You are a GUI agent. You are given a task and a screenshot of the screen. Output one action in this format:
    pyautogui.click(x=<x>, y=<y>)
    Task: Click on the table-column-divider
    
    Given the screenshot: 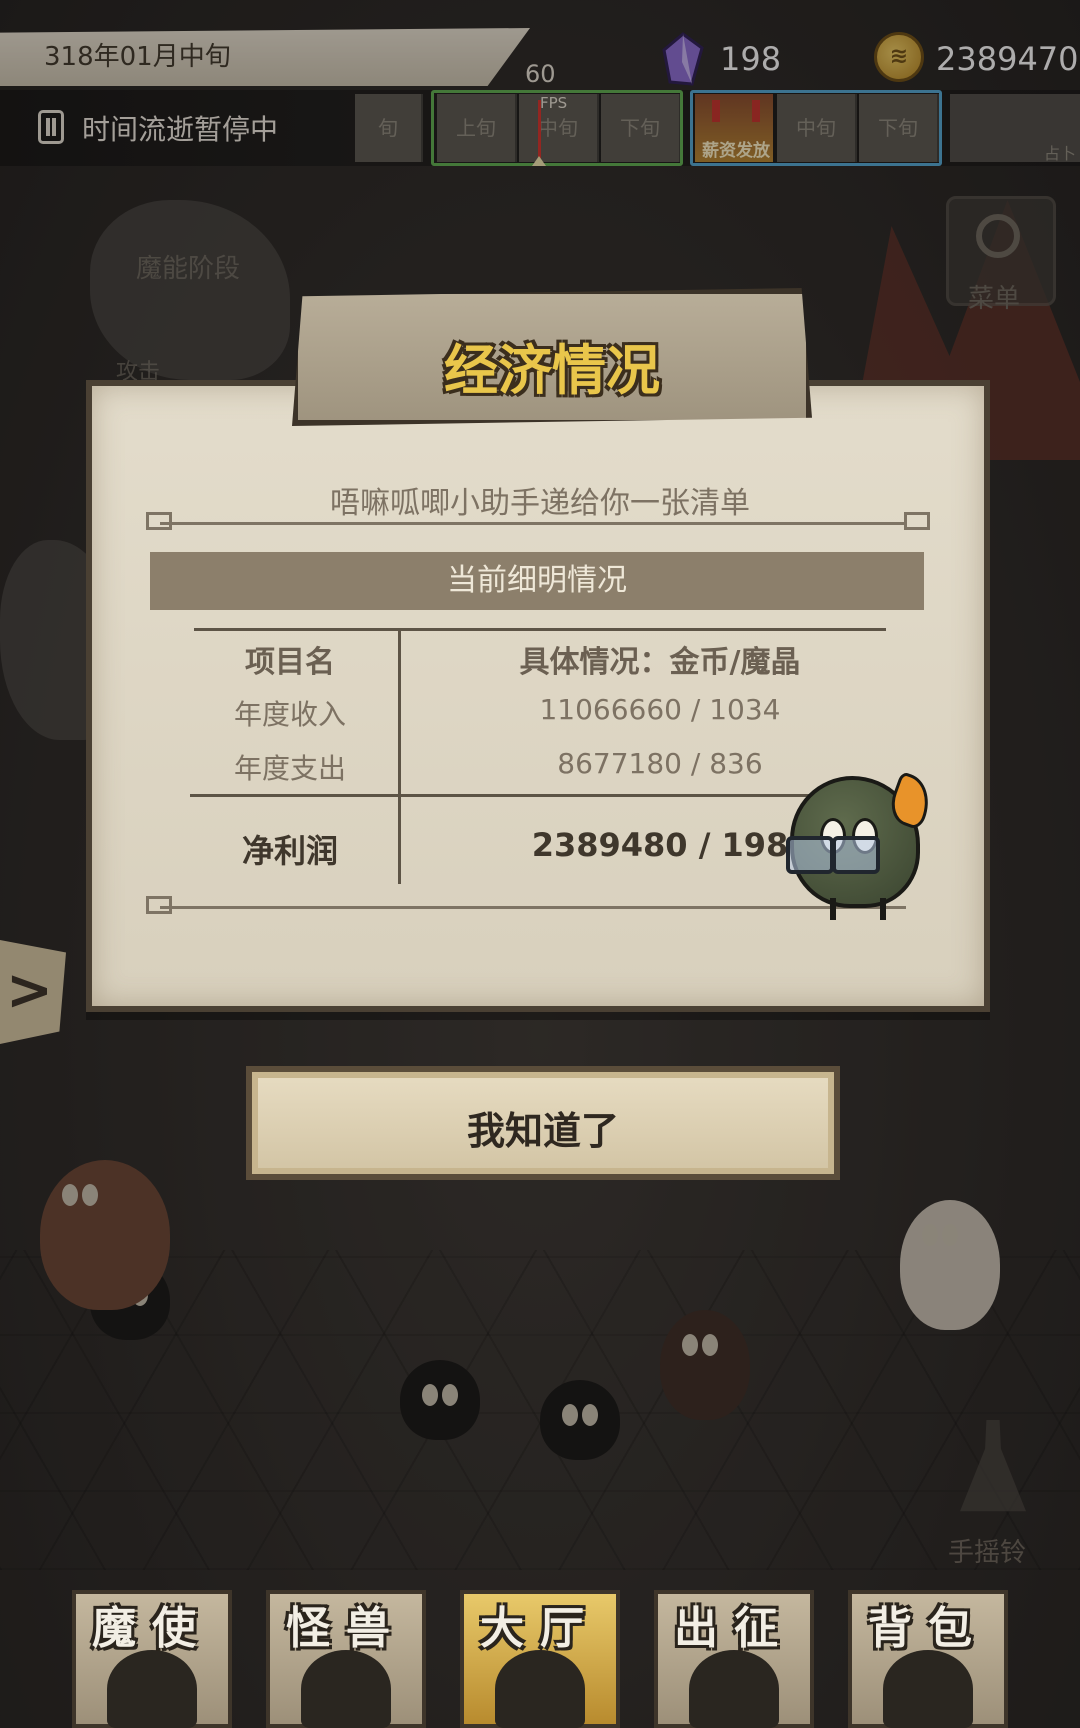 What is the action you would take?
    pyautogui.click(x=399, y=756)
    